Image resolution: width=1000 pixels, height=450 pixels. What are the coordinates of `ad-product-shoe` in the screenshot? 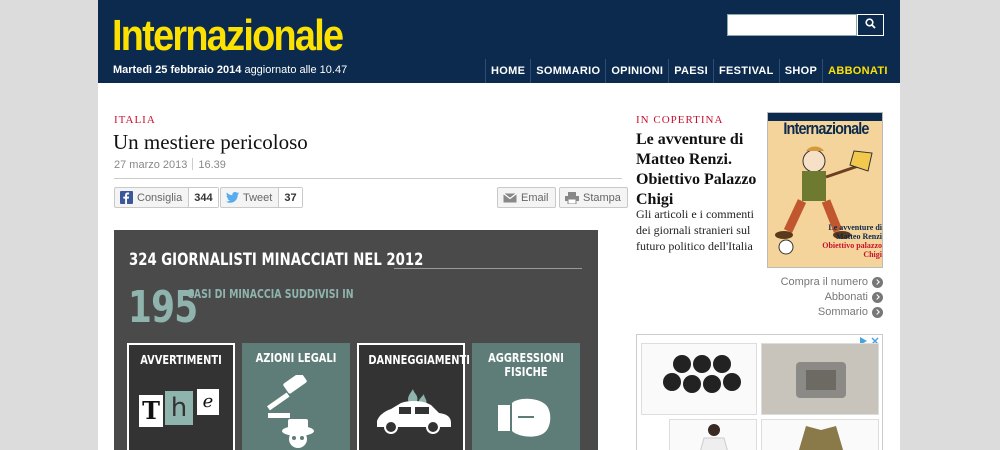 It's located at (820, 379).